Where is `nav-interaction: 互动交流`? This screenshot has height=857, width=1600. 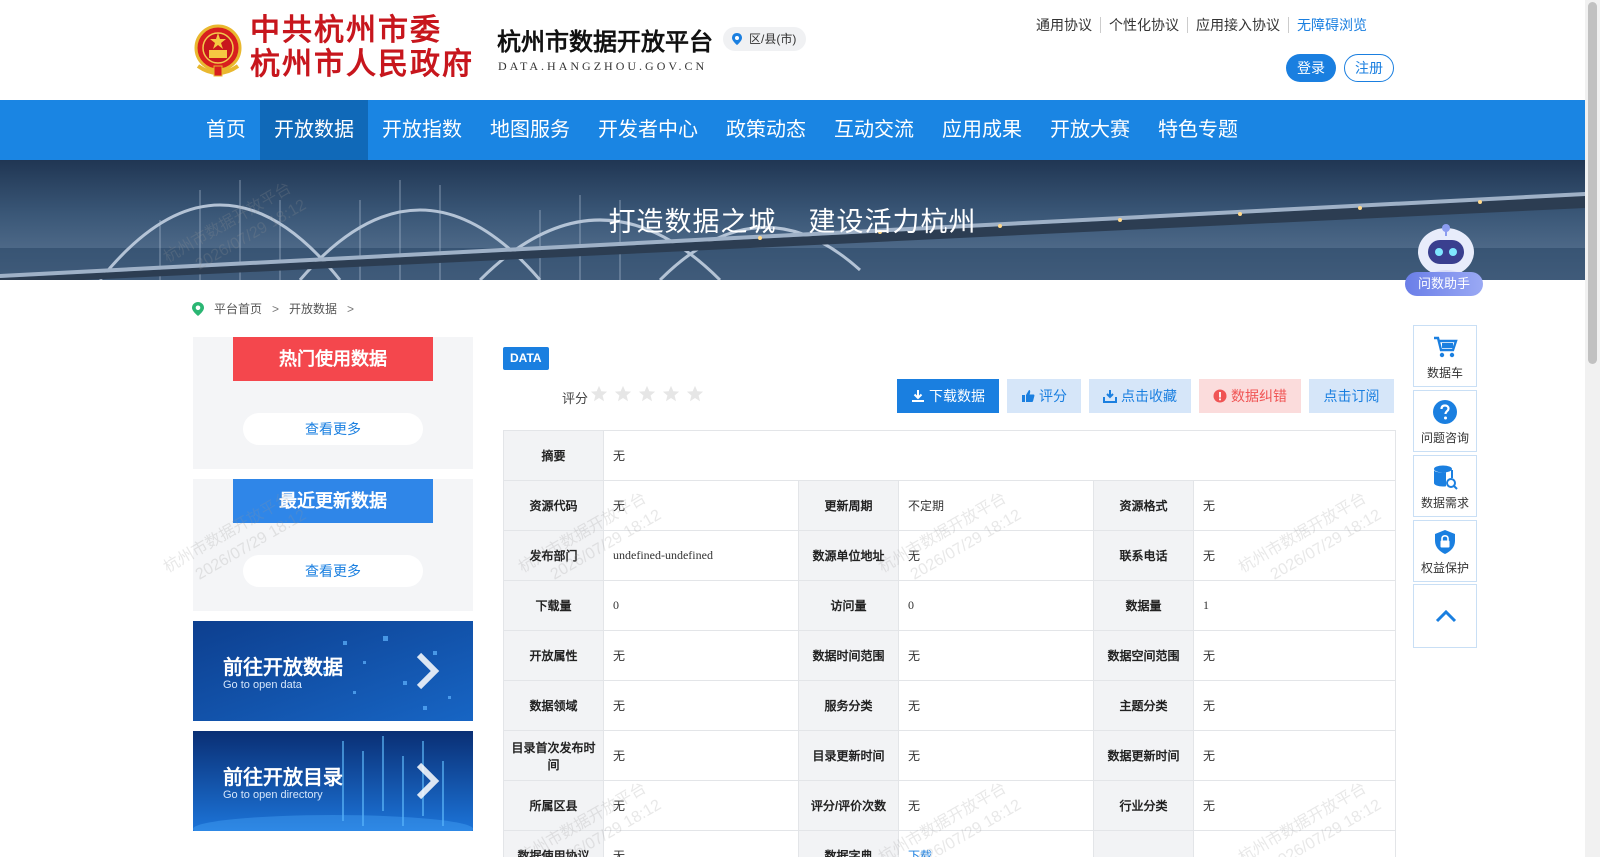
nav-interaction: 互动交流 is located at coordinates (874, 130).